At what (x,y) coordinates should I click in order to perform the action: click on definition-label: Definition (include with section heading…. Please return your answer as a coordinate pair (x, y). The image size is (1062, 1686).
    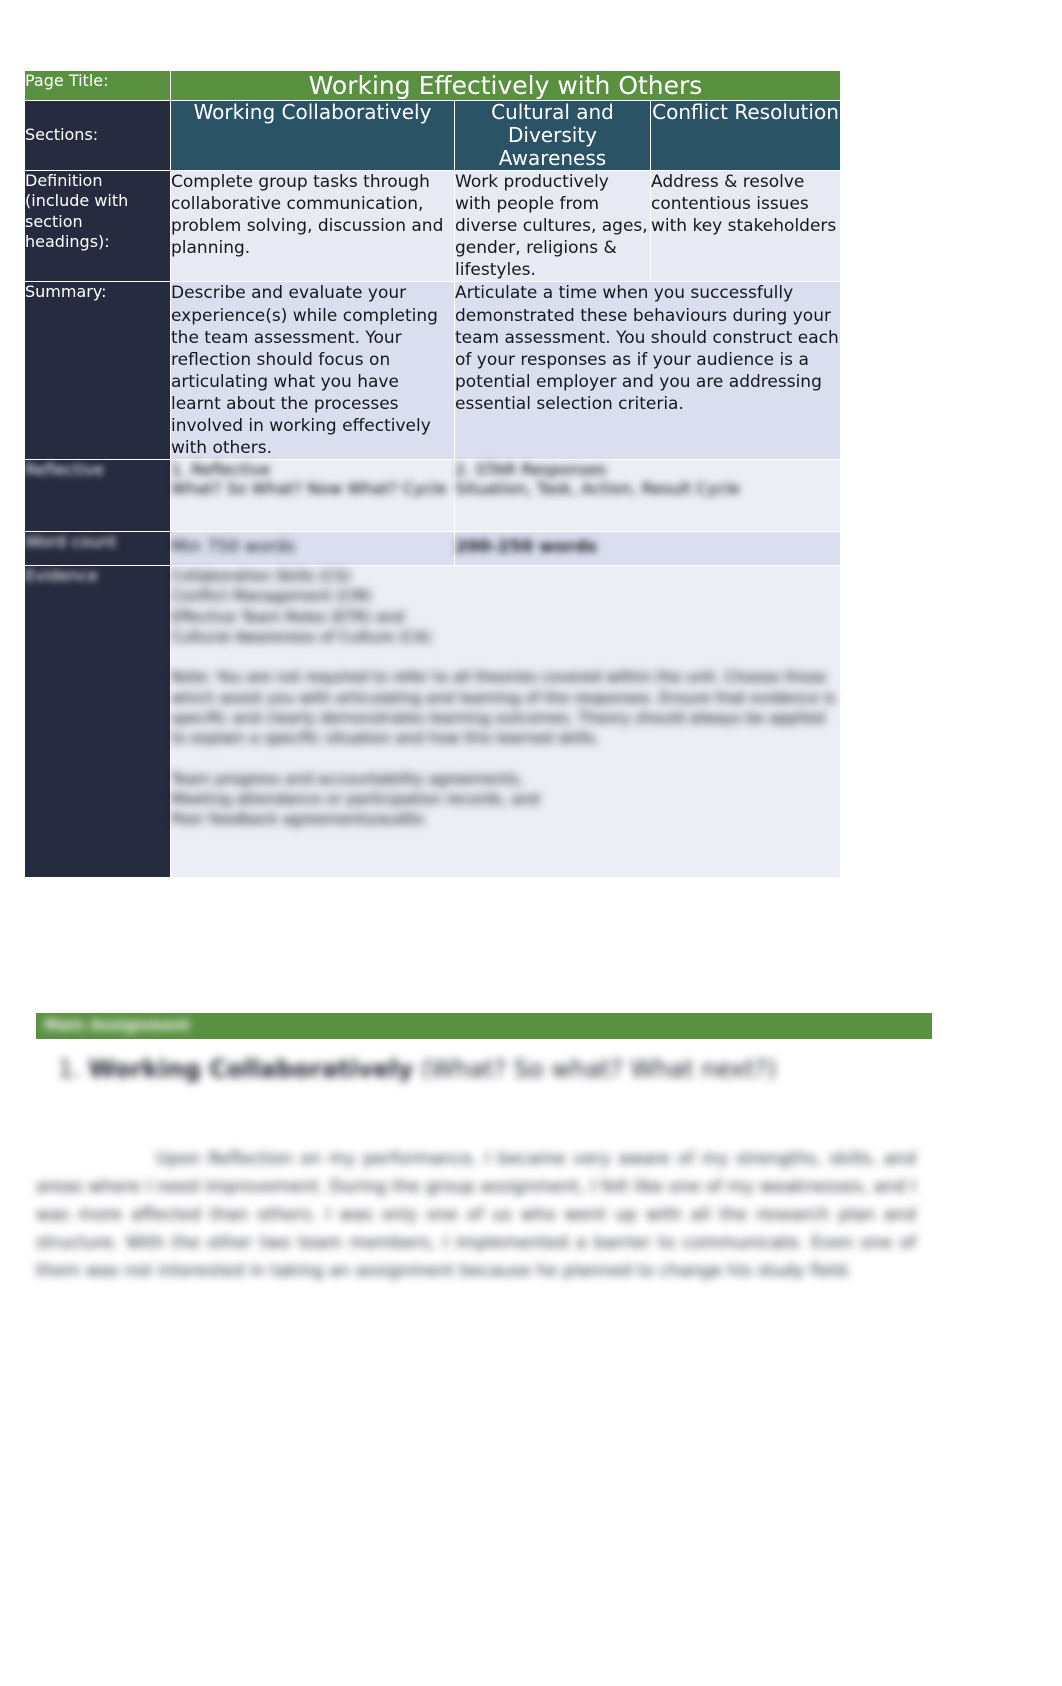
    Looking at the image, I should click on (97, 226).